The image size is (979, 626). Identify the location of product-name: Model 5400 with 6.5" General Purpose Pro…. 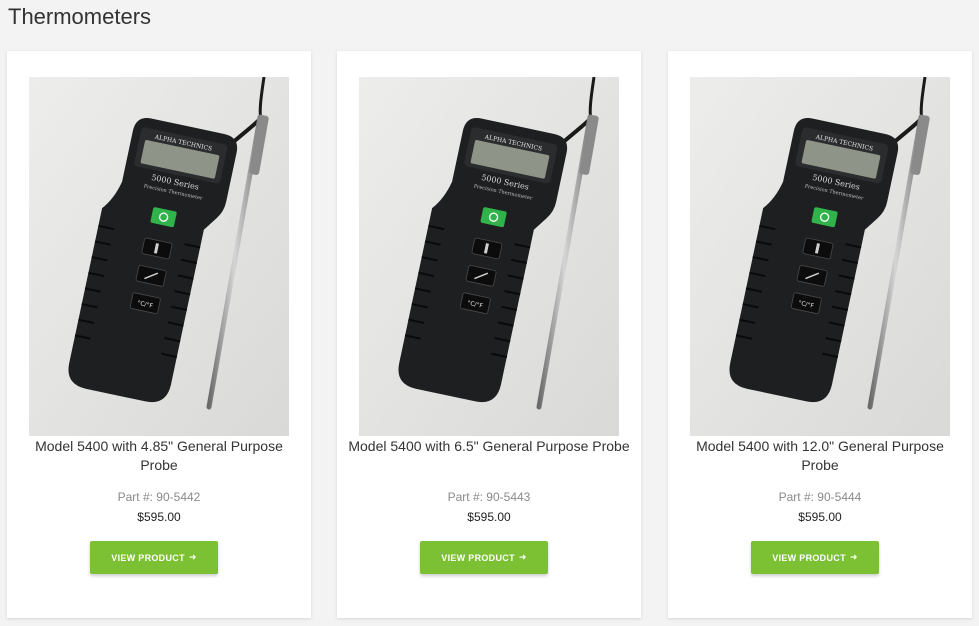
(489, 446).